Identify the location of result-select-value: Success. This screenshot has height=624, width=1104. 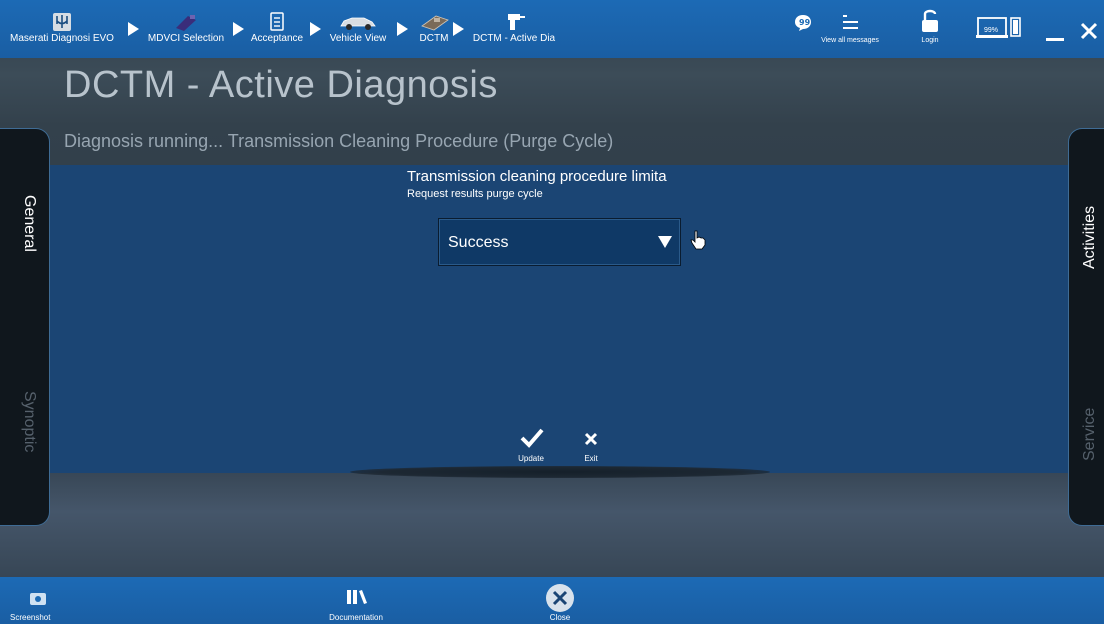
(478, 242).